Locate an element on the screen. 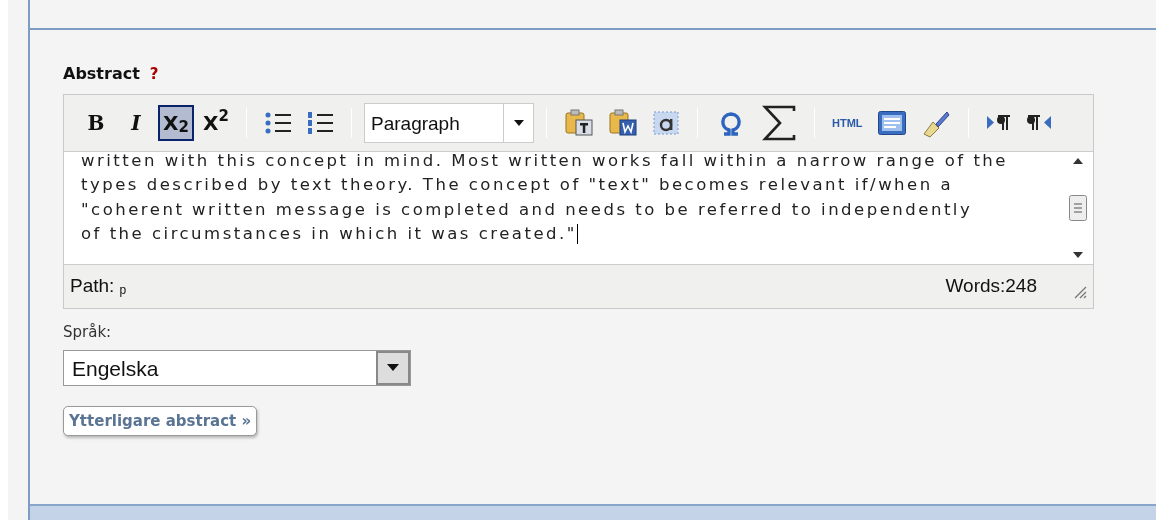 The image size is (1156, 520). italic-button: I is located at coordinates (136, 123).